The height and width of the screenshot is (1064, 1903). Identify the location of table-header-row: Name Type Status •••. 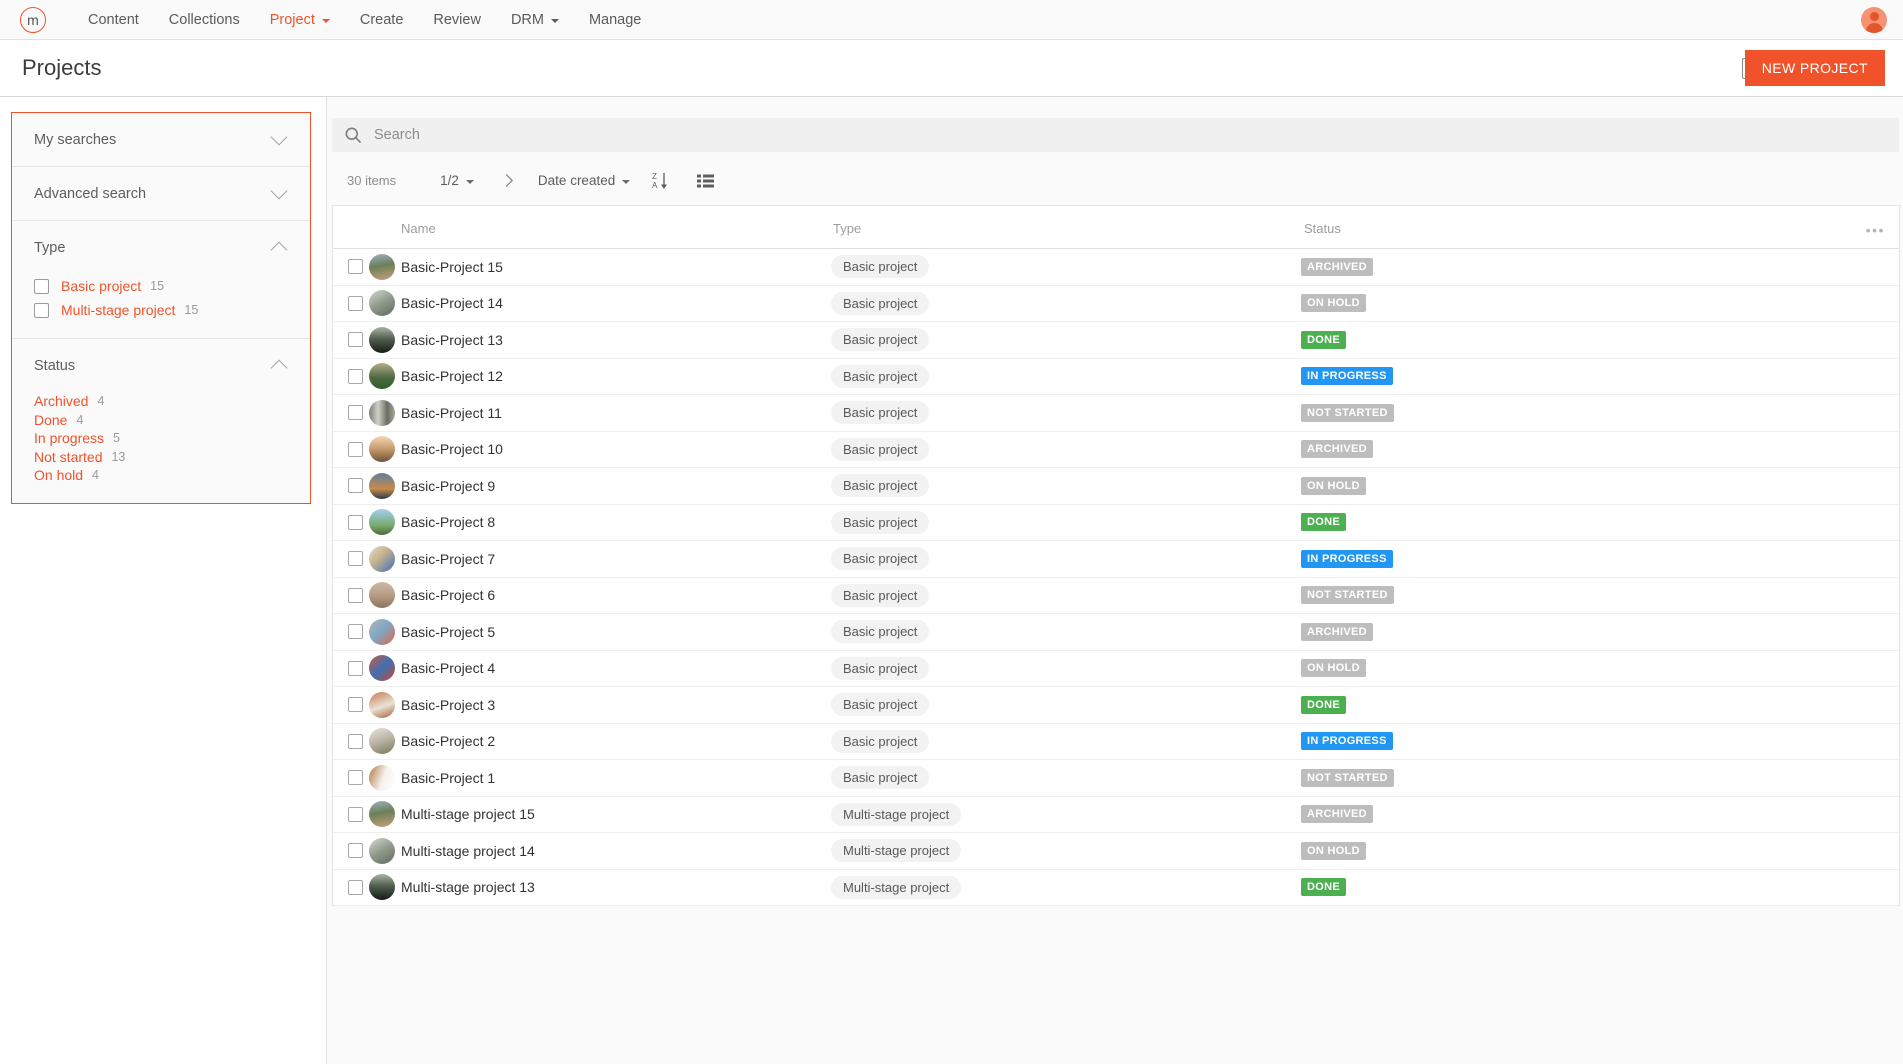
(1116, 227).